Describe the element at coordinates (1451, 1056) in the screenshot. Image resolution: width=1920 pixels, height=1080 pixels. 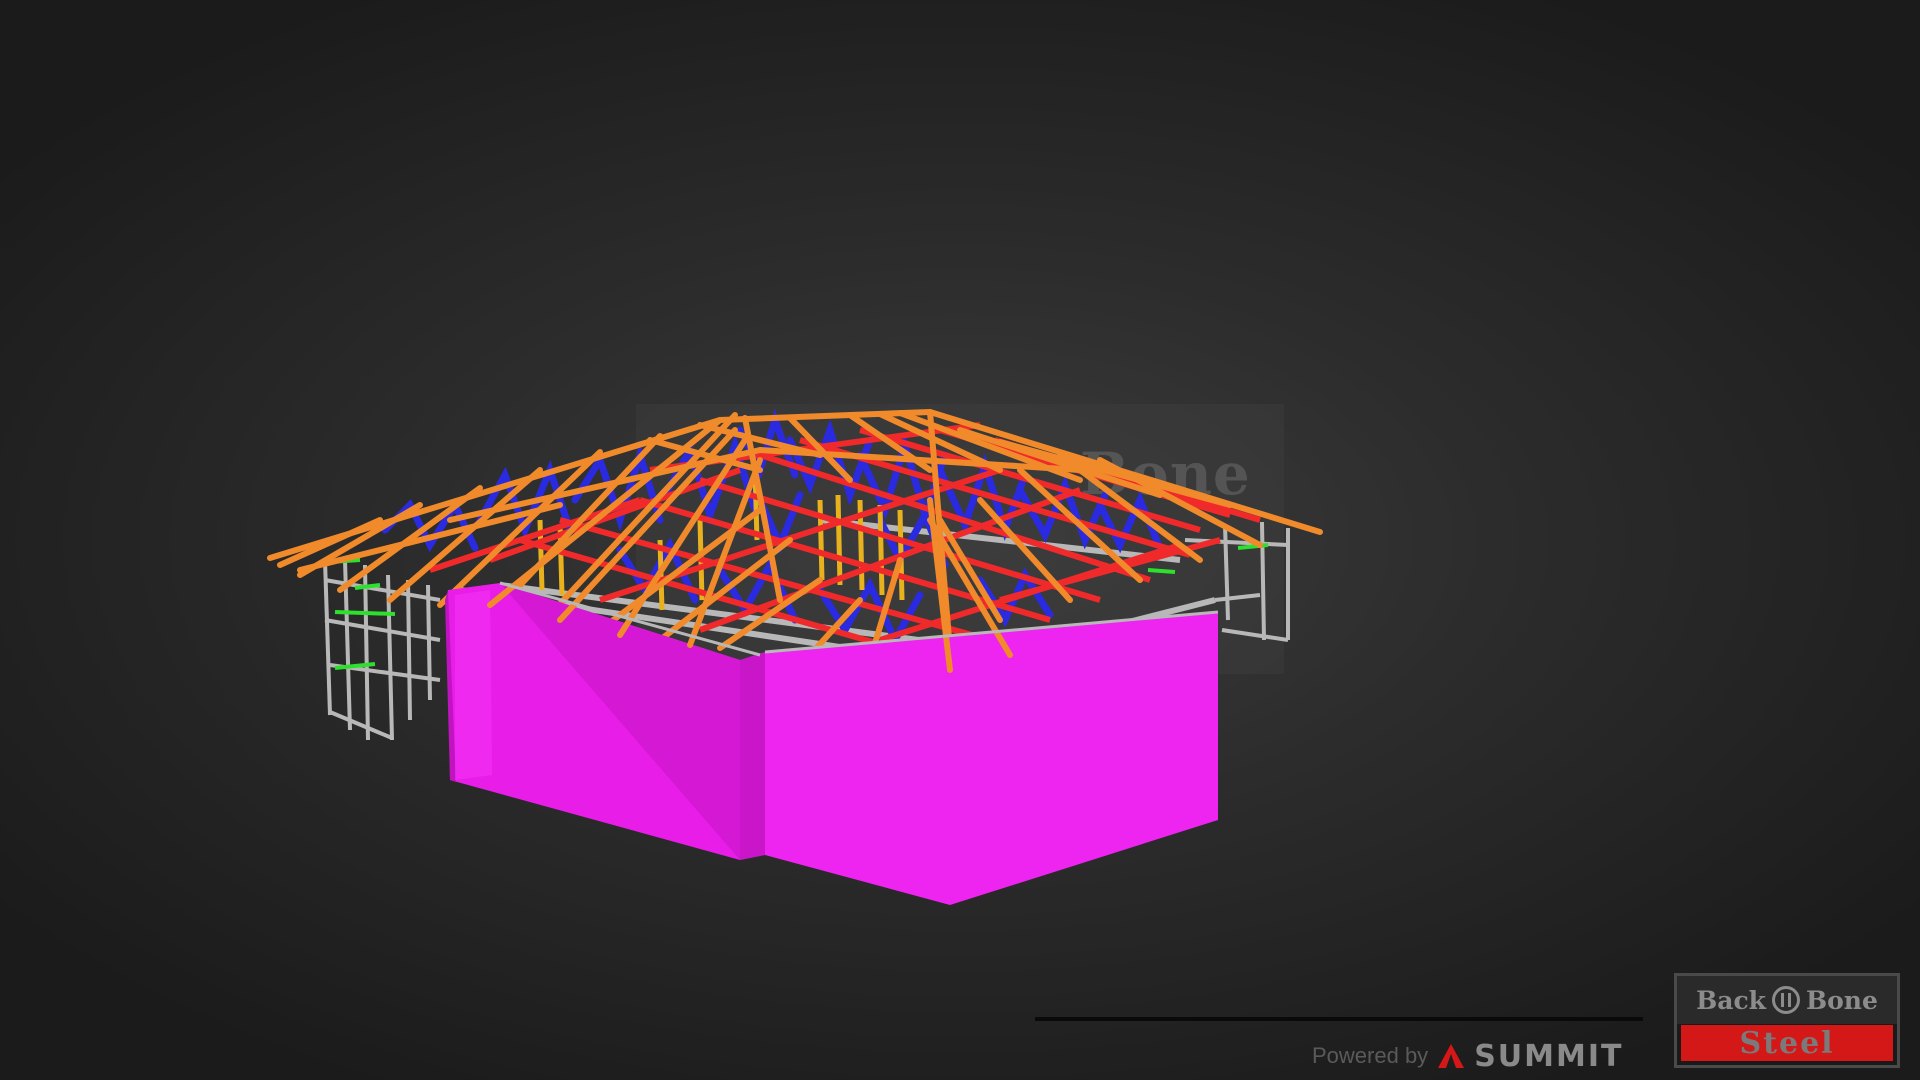
I see `summit-logo-icon` at that location.